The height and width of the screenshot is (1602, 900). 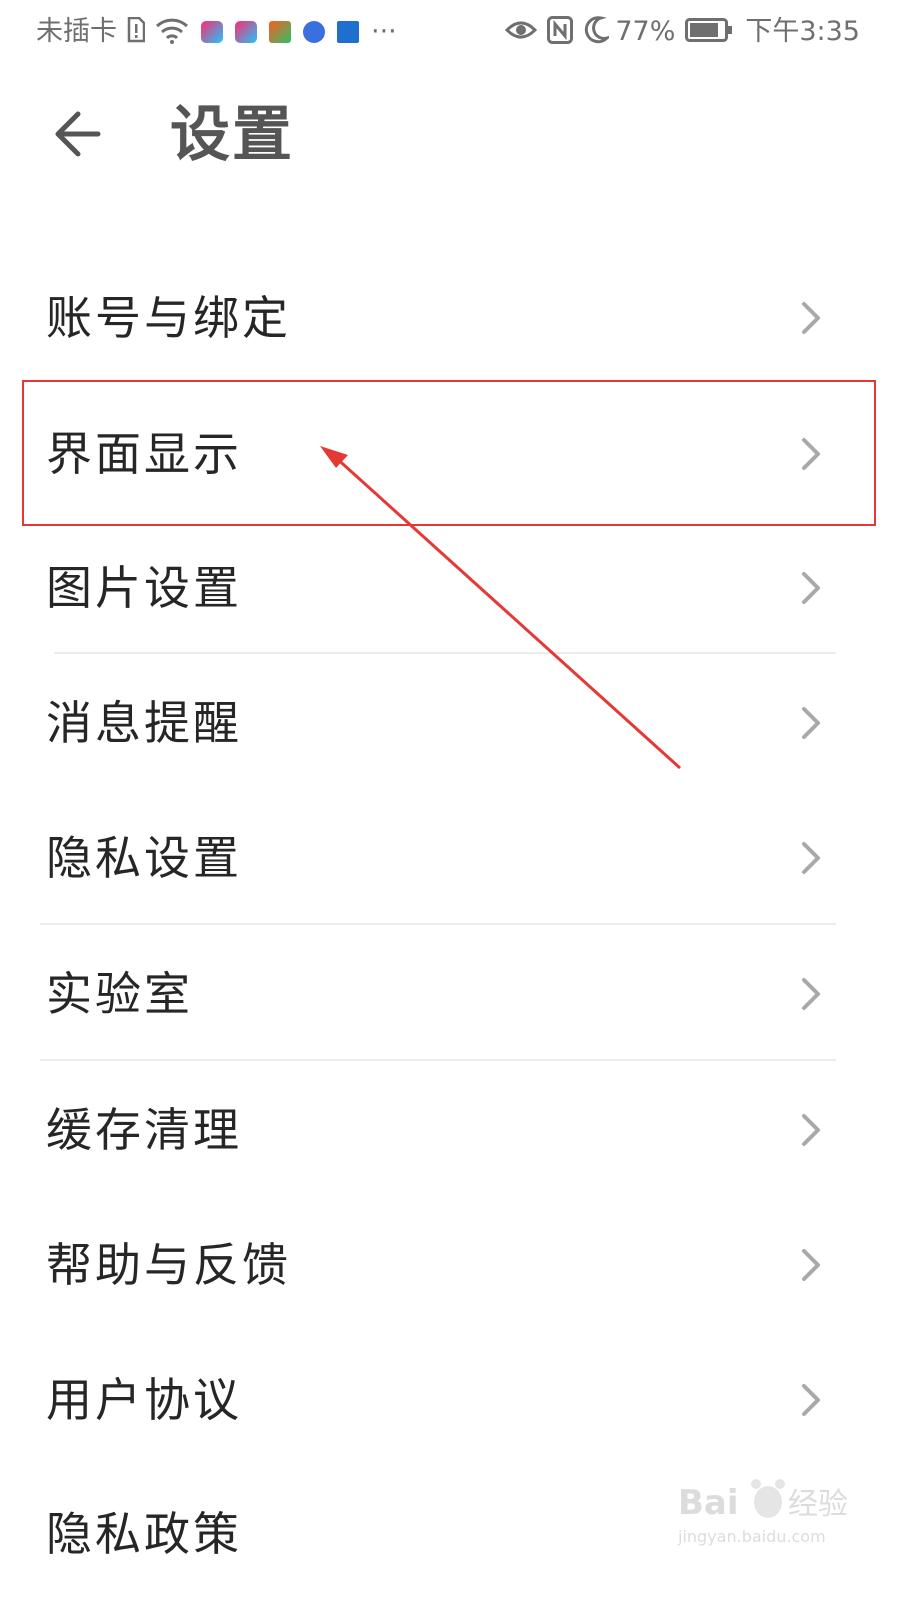 What do you see at coordinates (450, 723) in the screenshot?
I see `settings-item-notifications: 消息提醒` at bounding box center [450, 723].